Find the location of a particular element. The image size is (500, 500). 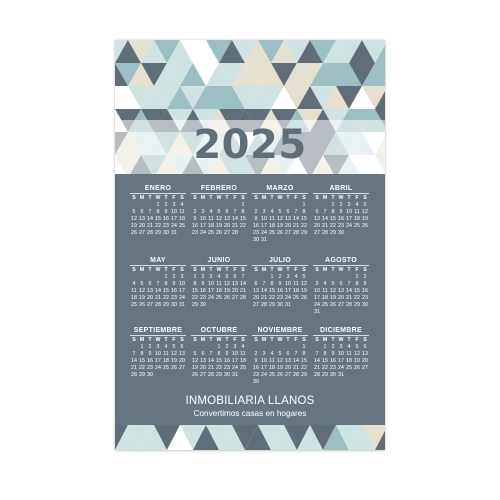

day-cell: 22 is located at coordinates (195, 298).